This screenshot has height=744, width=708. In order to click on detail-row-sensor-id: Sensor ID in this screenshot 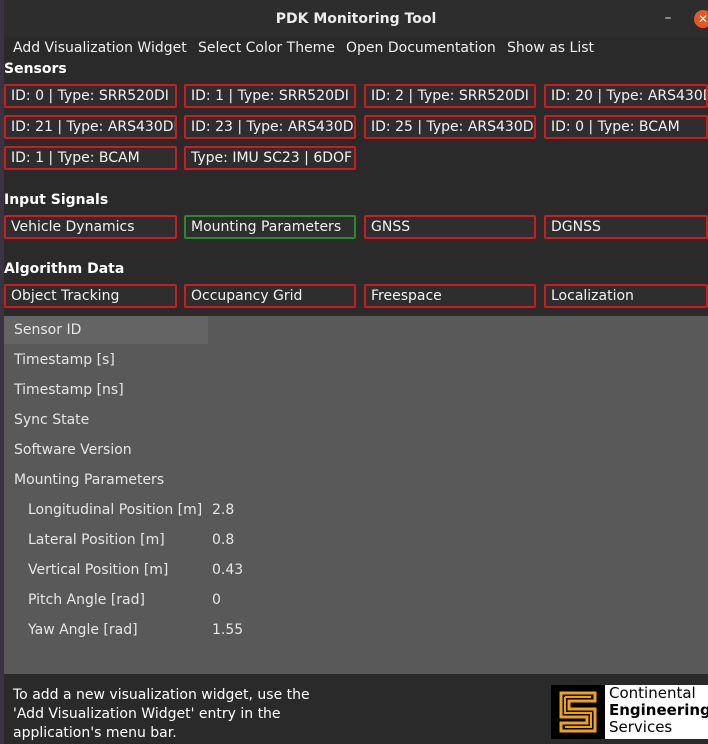, I will do `click(106, 330)`.